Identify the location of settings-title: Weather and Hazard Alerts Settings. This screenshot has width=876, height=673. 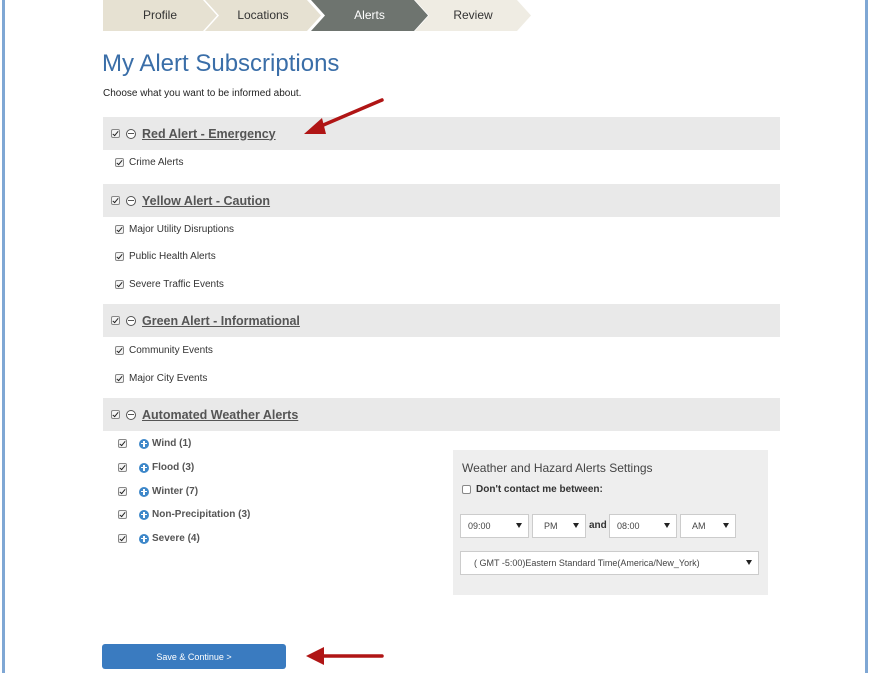
(557, 468).